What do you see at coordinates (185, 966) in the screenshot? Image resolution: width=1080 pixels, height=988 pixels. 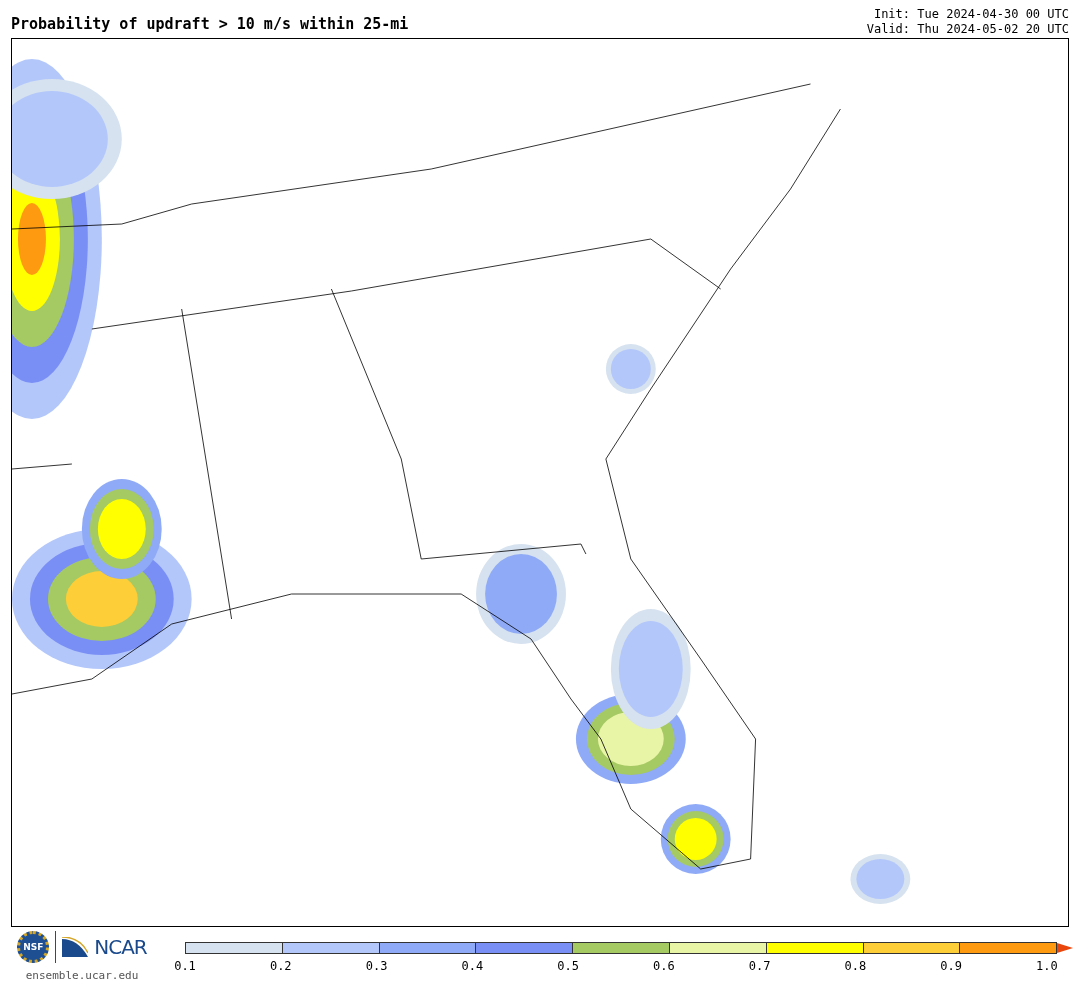 I see `colorbar-tick-label: 0.1` at bounding box center [185, 966].